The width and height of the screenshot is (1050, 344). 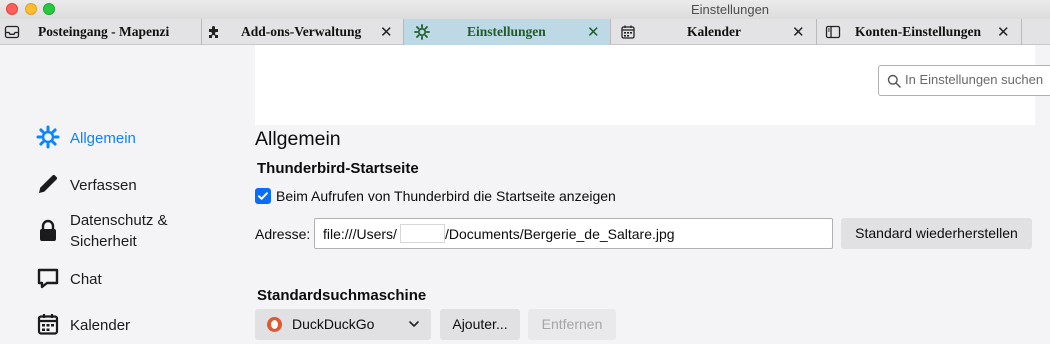 I want to click on sidebar-item-label: Verfassen, so click(x=103, y=185).